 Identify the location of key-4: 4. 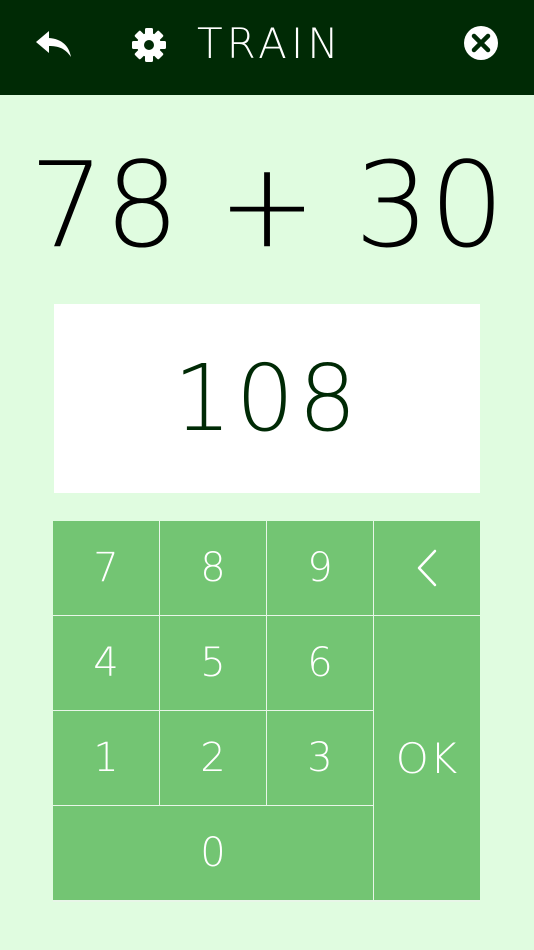
(106, 663).